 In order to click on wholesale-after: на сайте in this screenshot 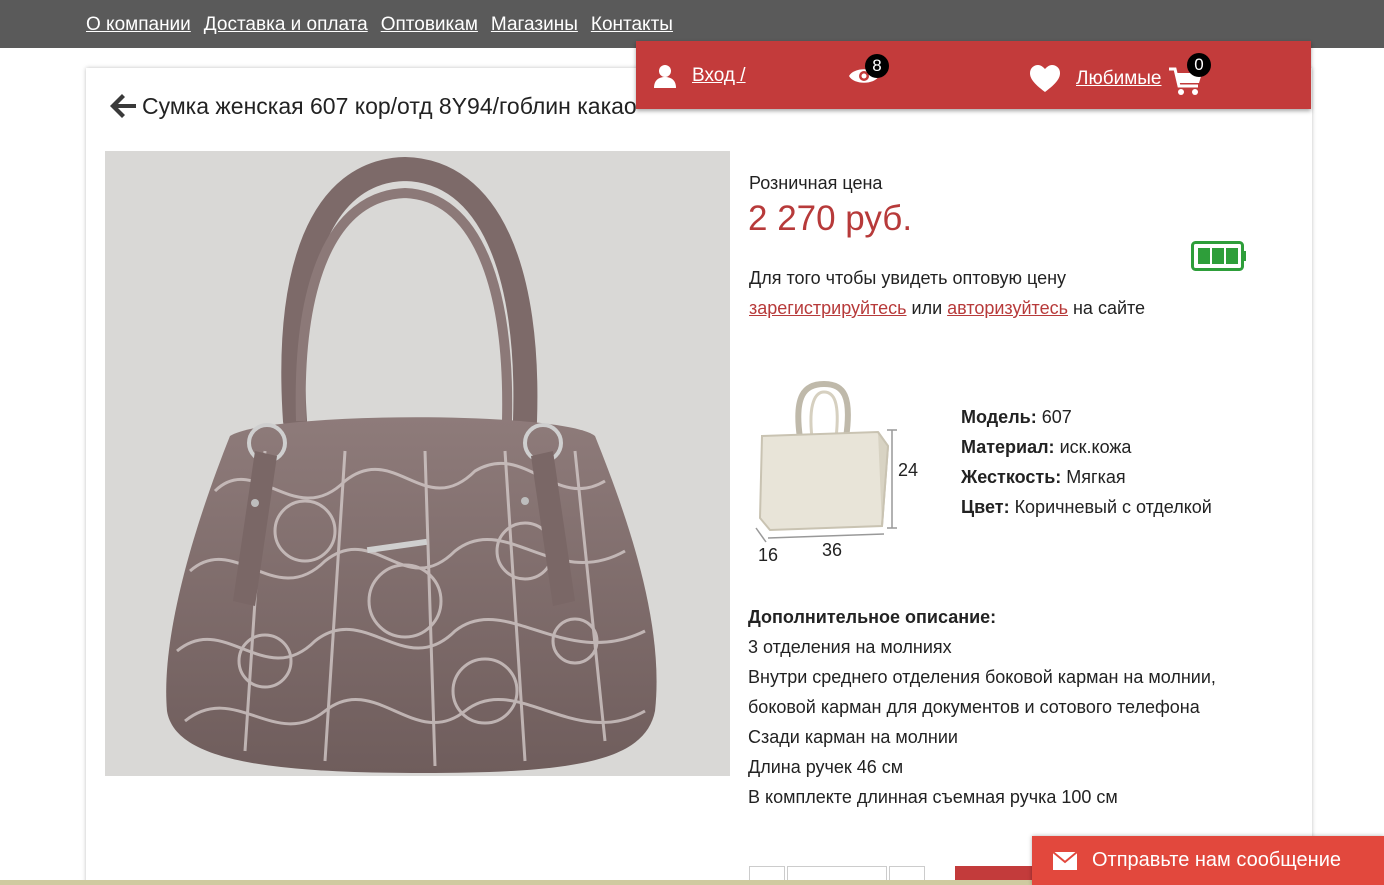, I will do `click(1106, 308)`.